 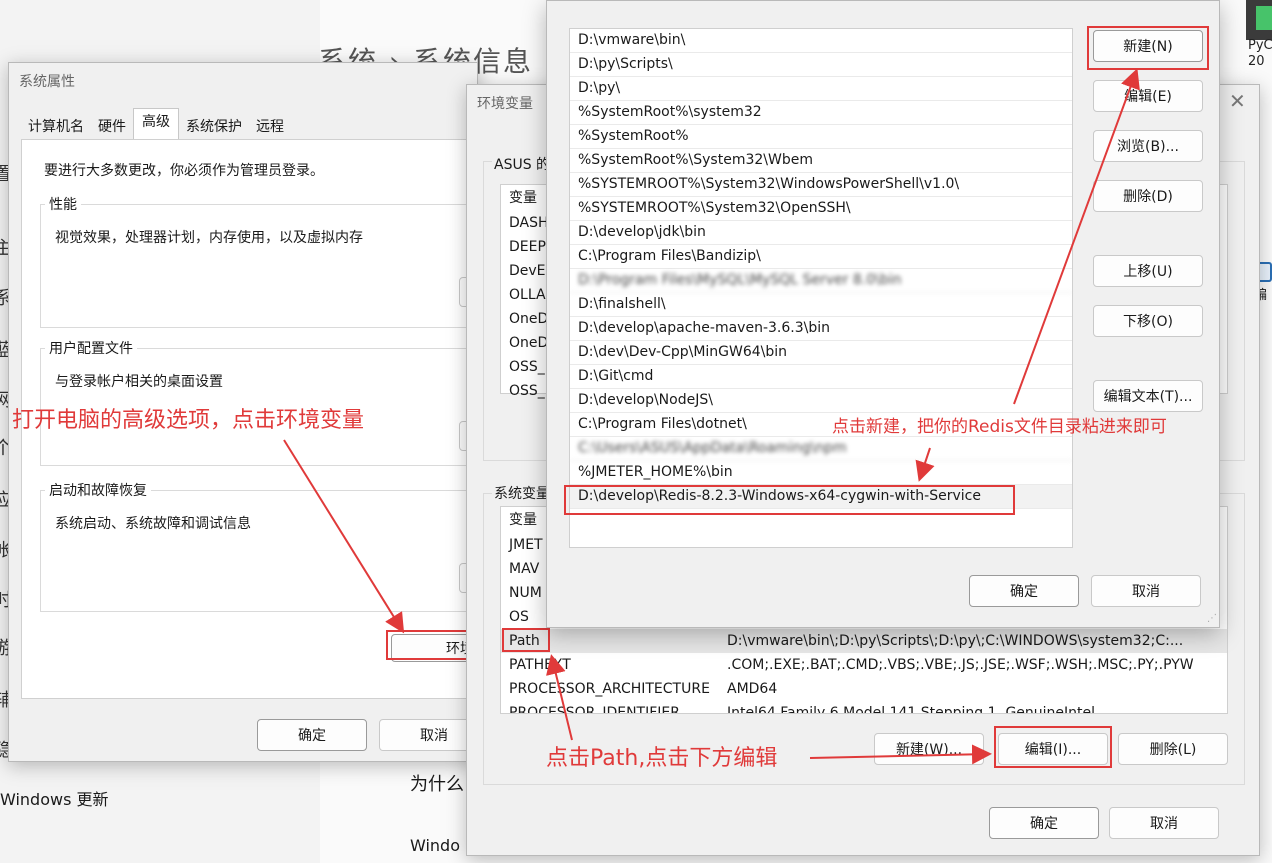 What do you see at coordinates (900, 754) in the screenshot?
I see `arrow-to-edit-button` at bounding box center [900, 754].